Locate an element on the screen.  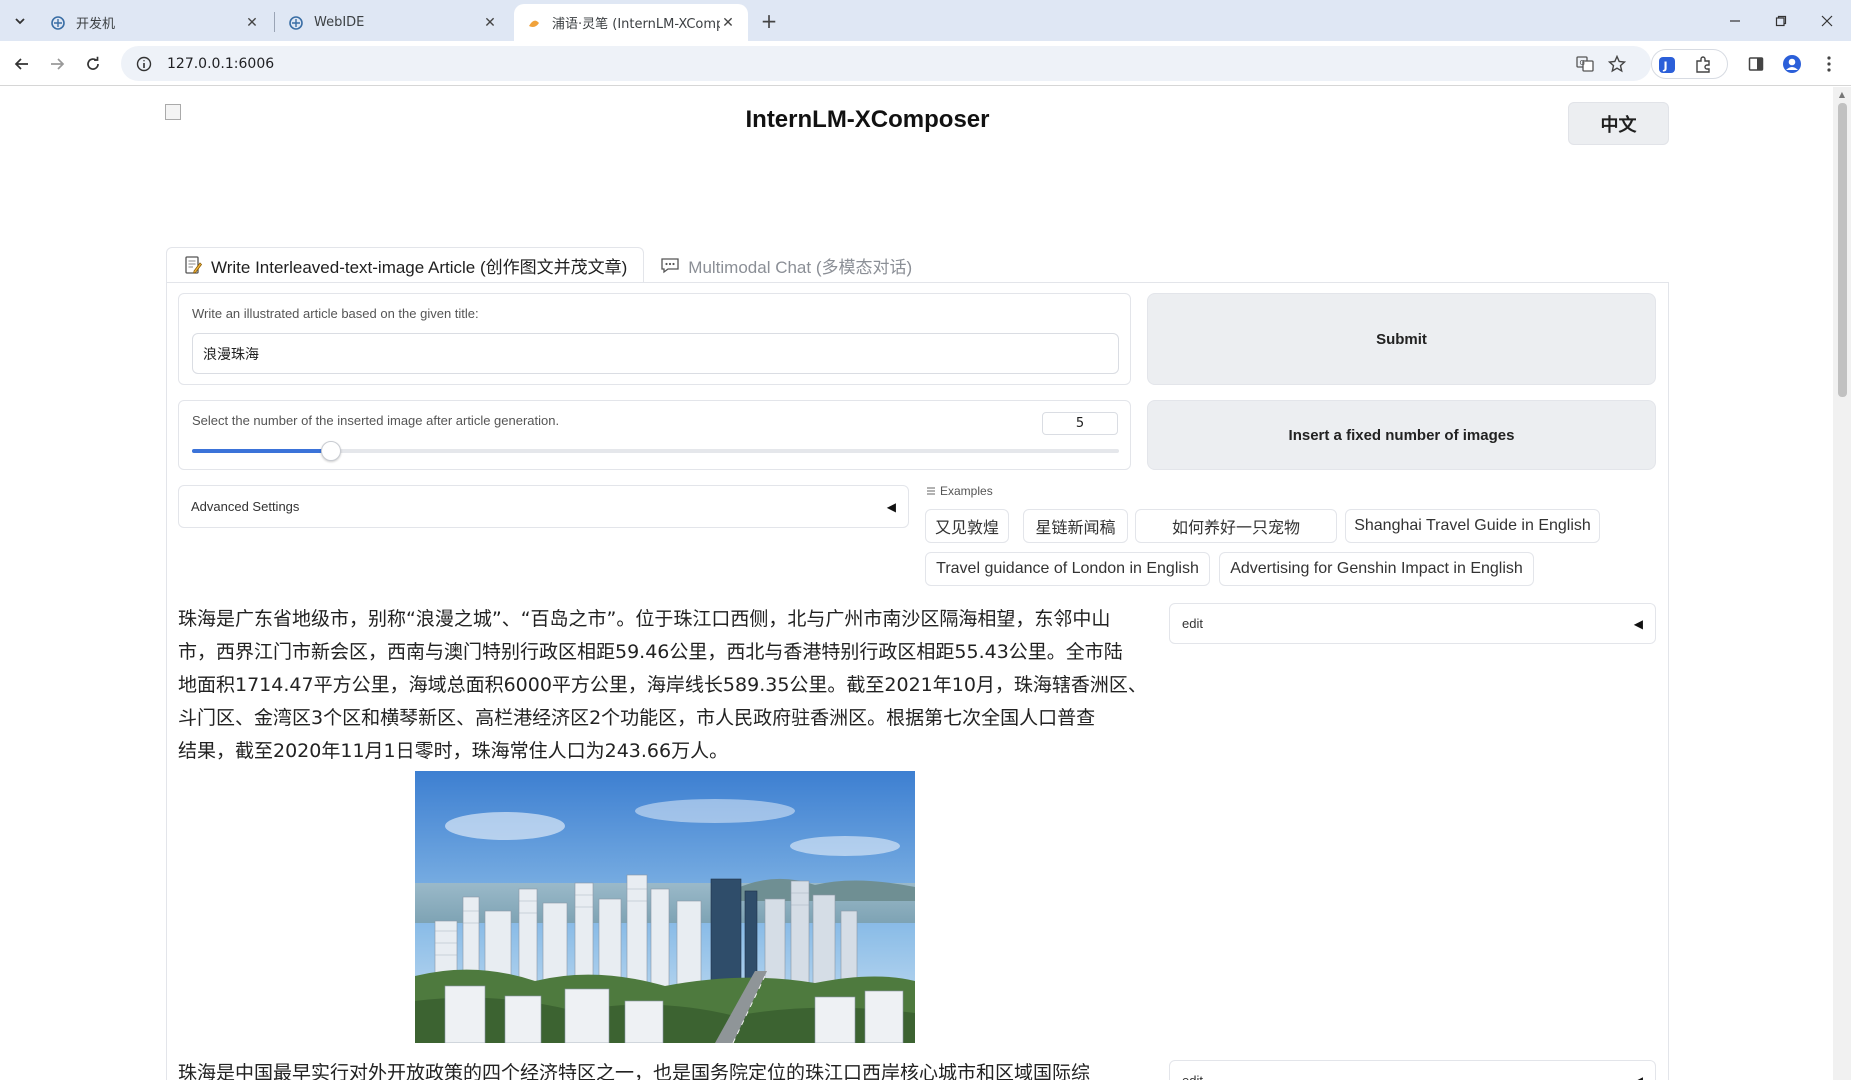
tab-search-button is located at coordinates (20, 21).